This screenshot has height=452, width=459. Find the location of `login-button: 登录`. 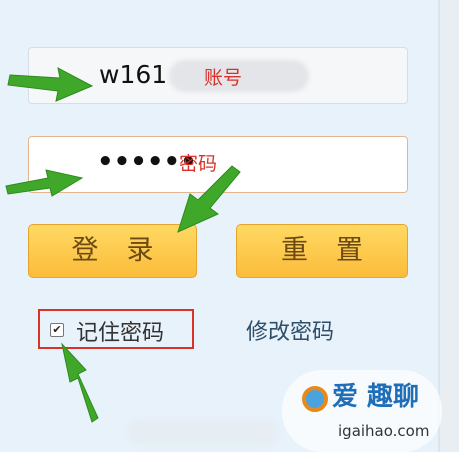

login-button: 登录 is located at coordinates (112, 251).